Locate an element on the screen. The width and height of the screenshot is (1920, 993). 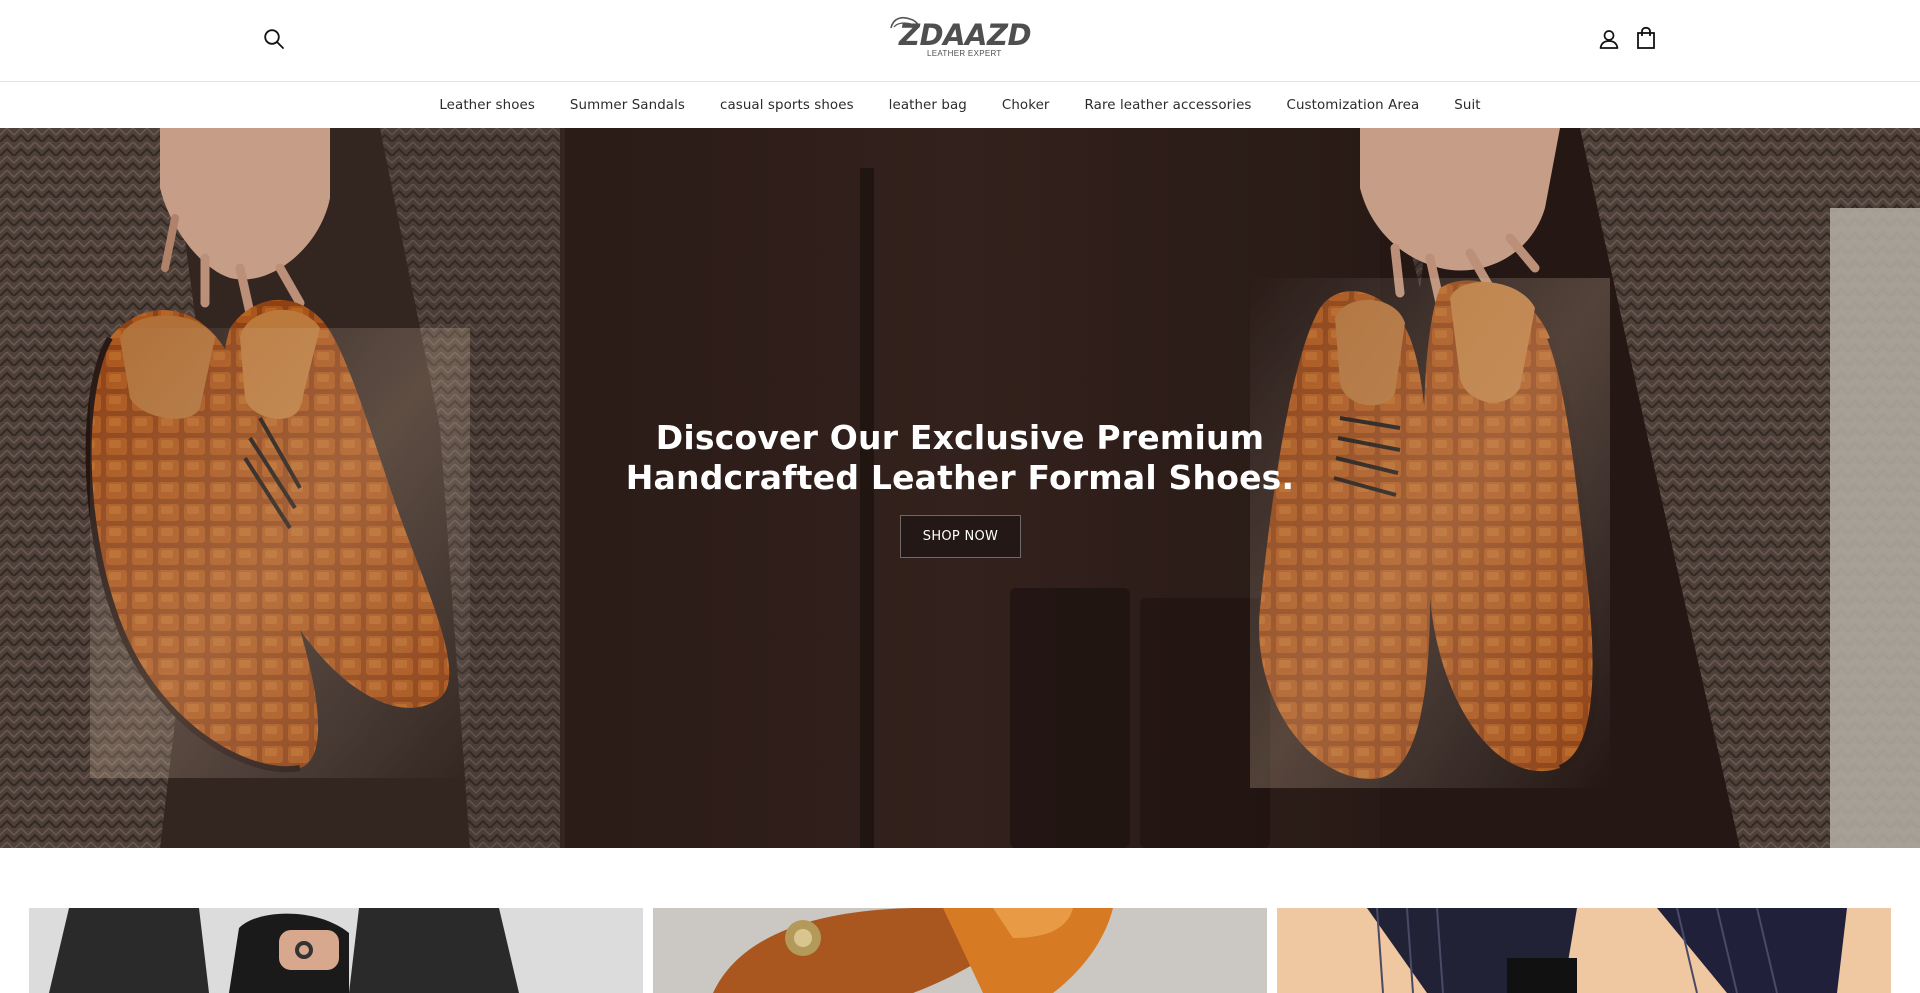
brand-tagline: LEATHER EXPERT is located at coordinates (964, 53).